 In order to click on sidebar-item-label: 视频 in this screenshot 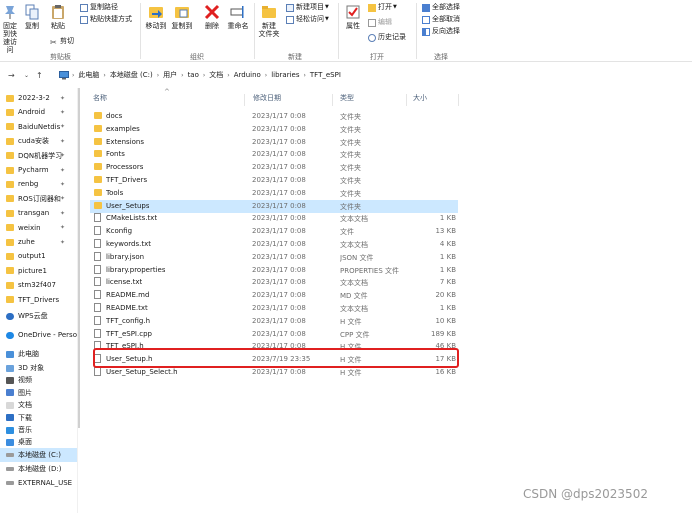, I will do `click(25, 380)`.